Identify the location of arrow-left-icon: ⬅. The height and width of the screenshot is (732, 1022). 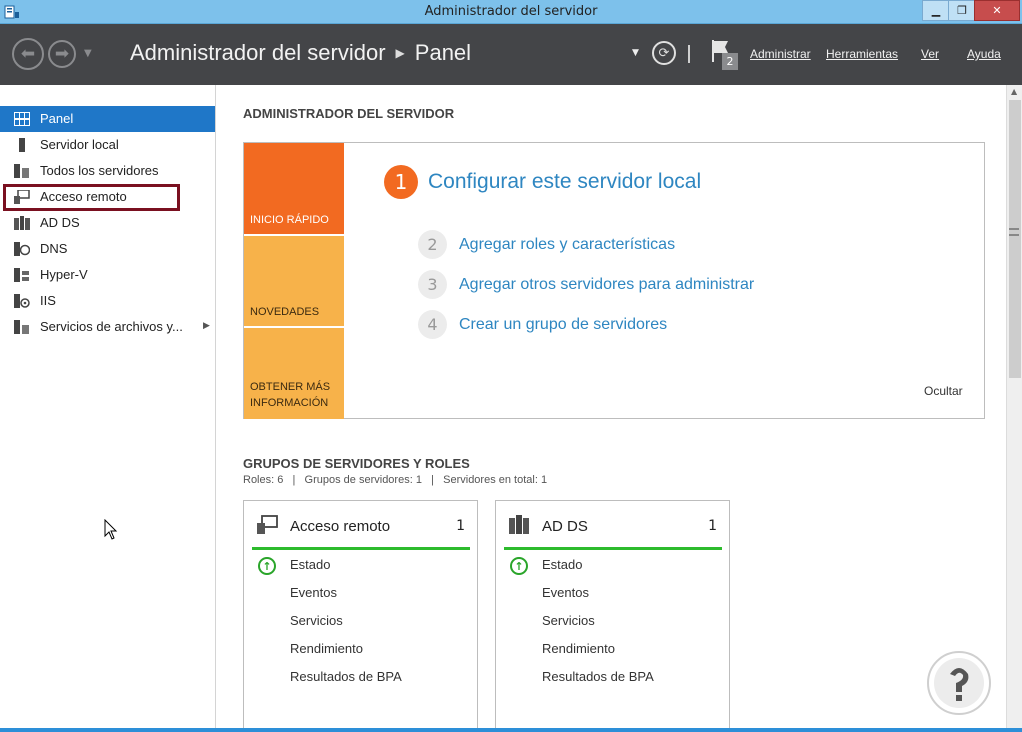
(28, 54).